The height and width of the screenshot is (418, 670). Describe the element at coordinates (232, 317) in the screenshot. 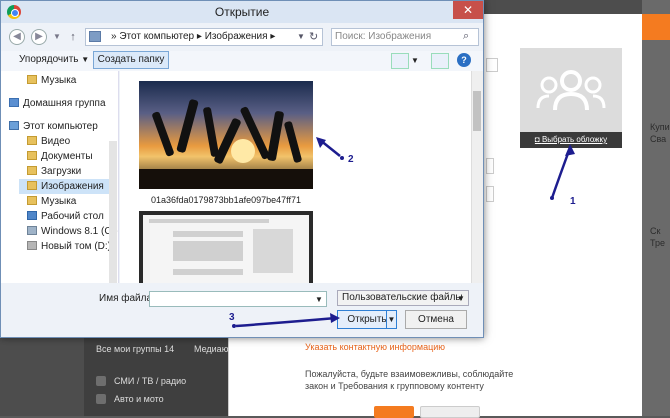

I see `annotation-3: 3` at that location.